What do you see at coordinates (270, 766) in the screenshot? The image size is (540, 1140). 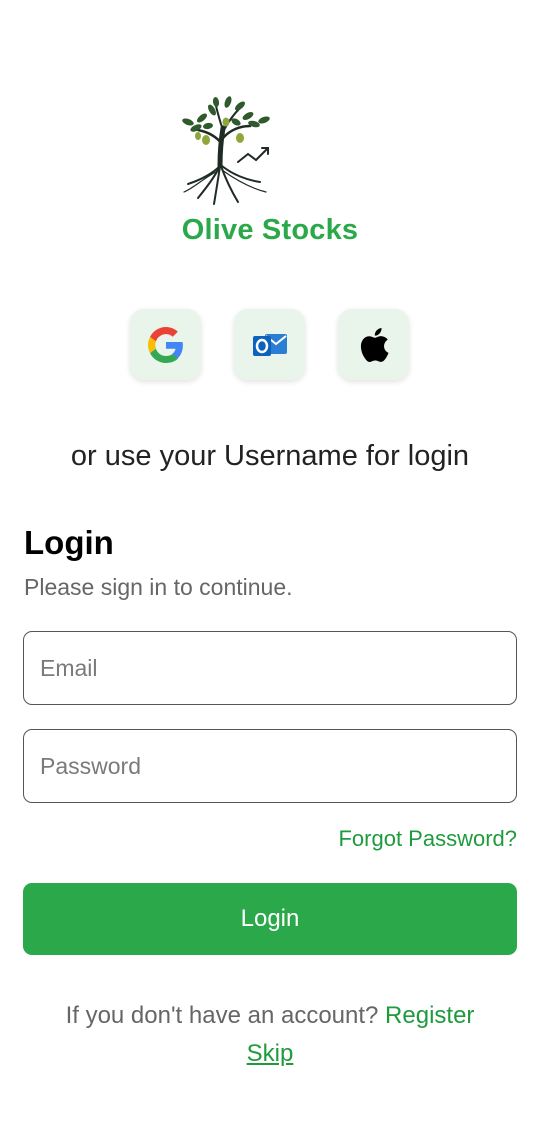 I see `password-field` at bounding box center [270, 766].